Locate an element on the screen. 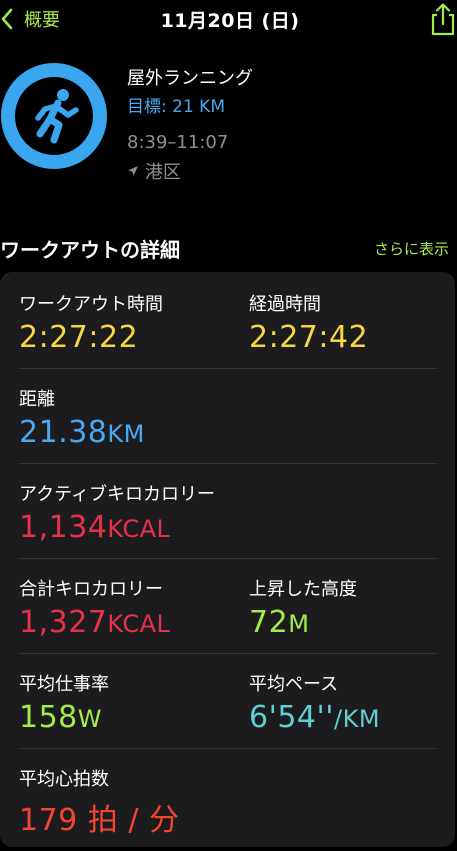  page-title: 11月20日 (日) is located at coordinates (230, 21).